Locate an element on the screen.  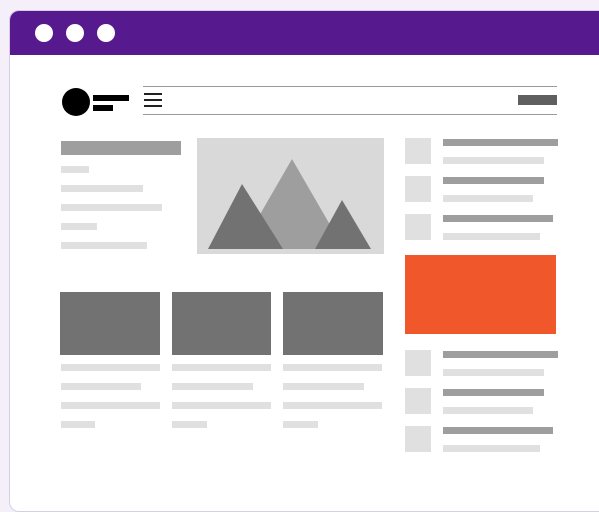
ad-banner is located at coordinates (480, 294).